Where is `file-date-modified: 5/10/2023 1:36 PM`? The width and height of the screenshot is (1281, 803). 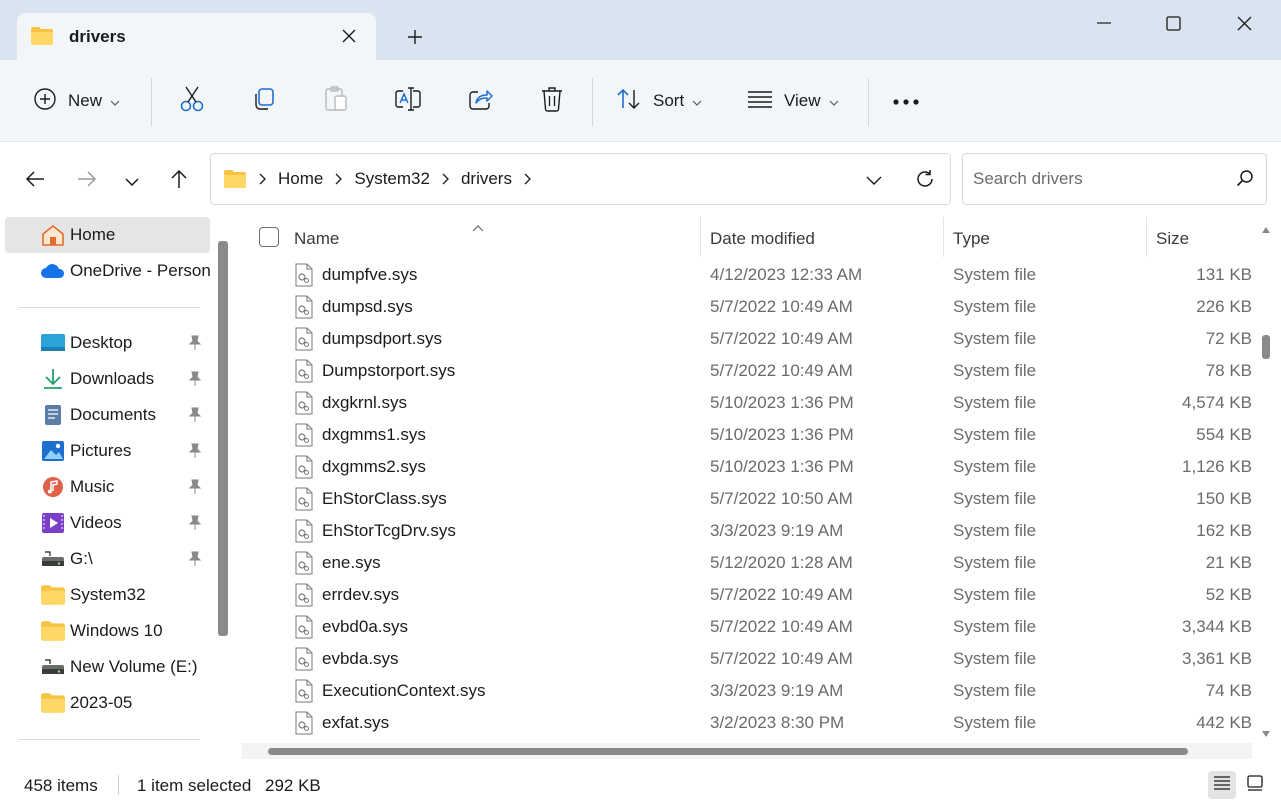 file-date-modified: 5/10/2023 1:36 PM is located at coordinates (782, 466).